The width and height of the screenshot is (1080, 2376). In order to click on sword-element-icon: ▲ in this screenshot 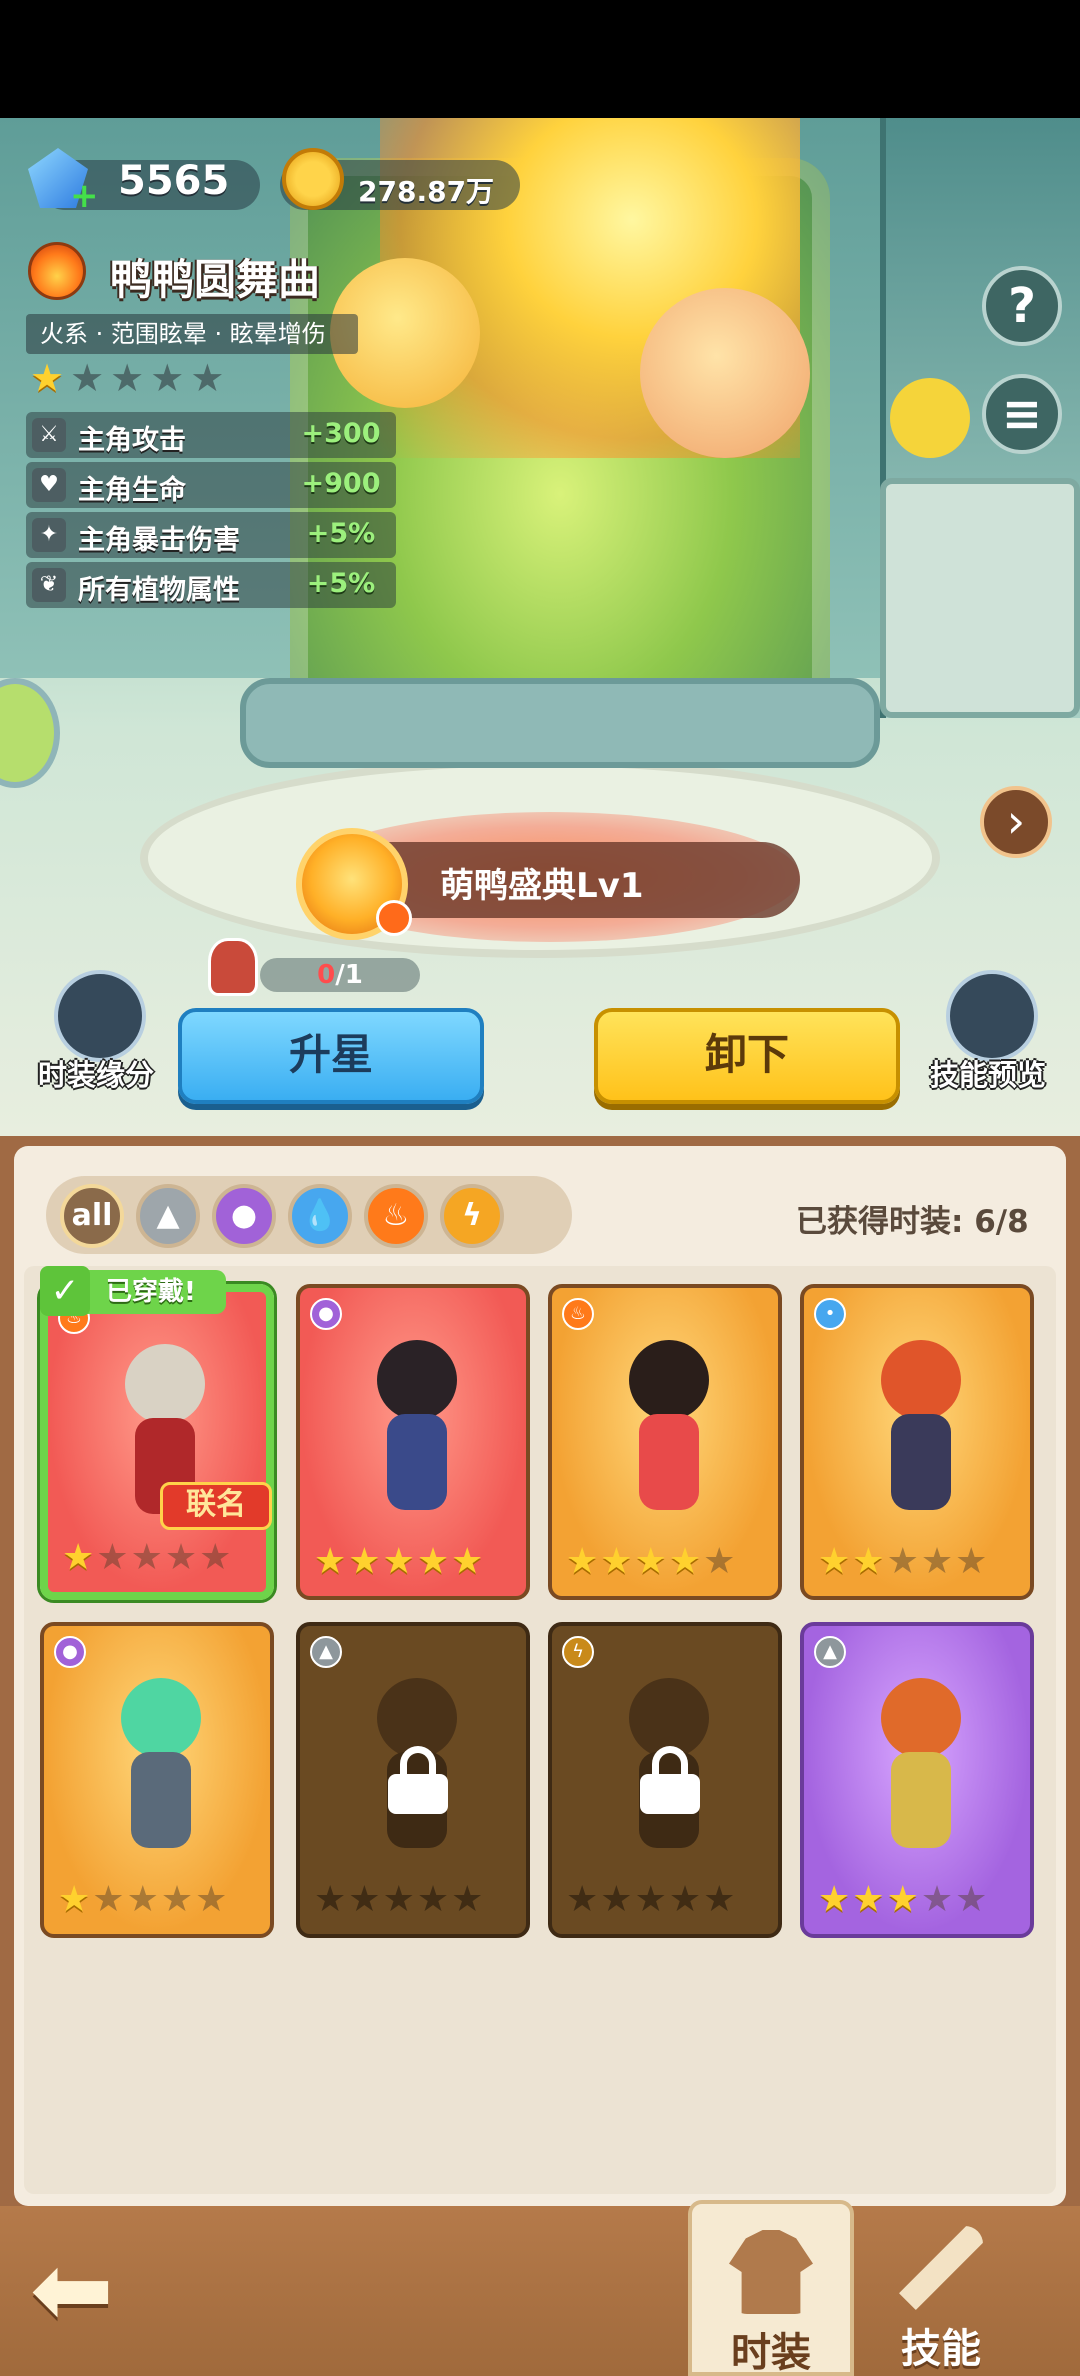, I will do `click(326, 1652)`.